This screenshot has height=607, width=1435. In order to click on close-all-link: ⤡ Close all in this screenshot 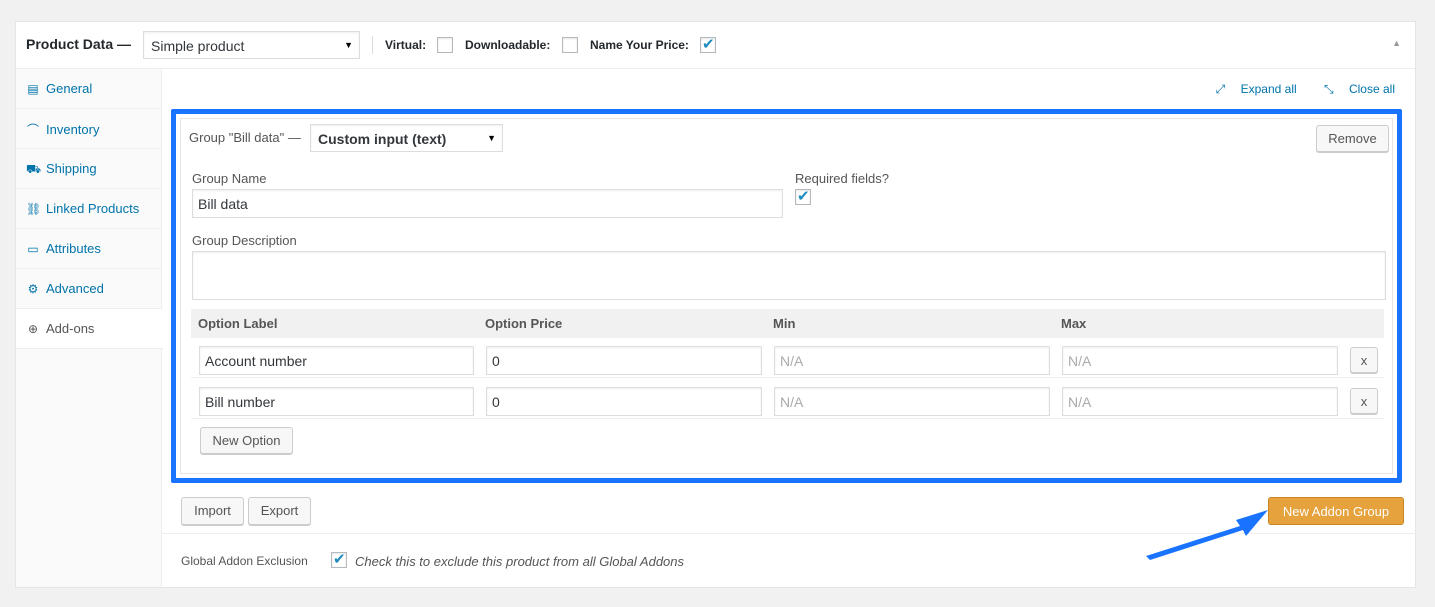, I will do `click(1353, 89)`.